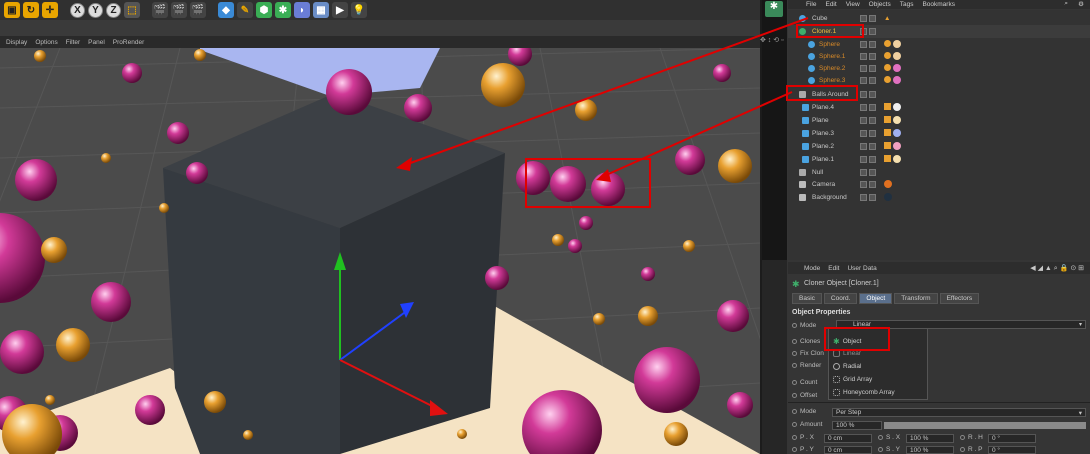  I want to click on light-icon: 💡, so click(359, 10).